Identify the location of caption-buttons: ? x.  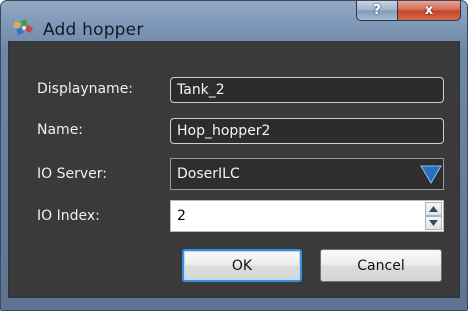
(408, 11).